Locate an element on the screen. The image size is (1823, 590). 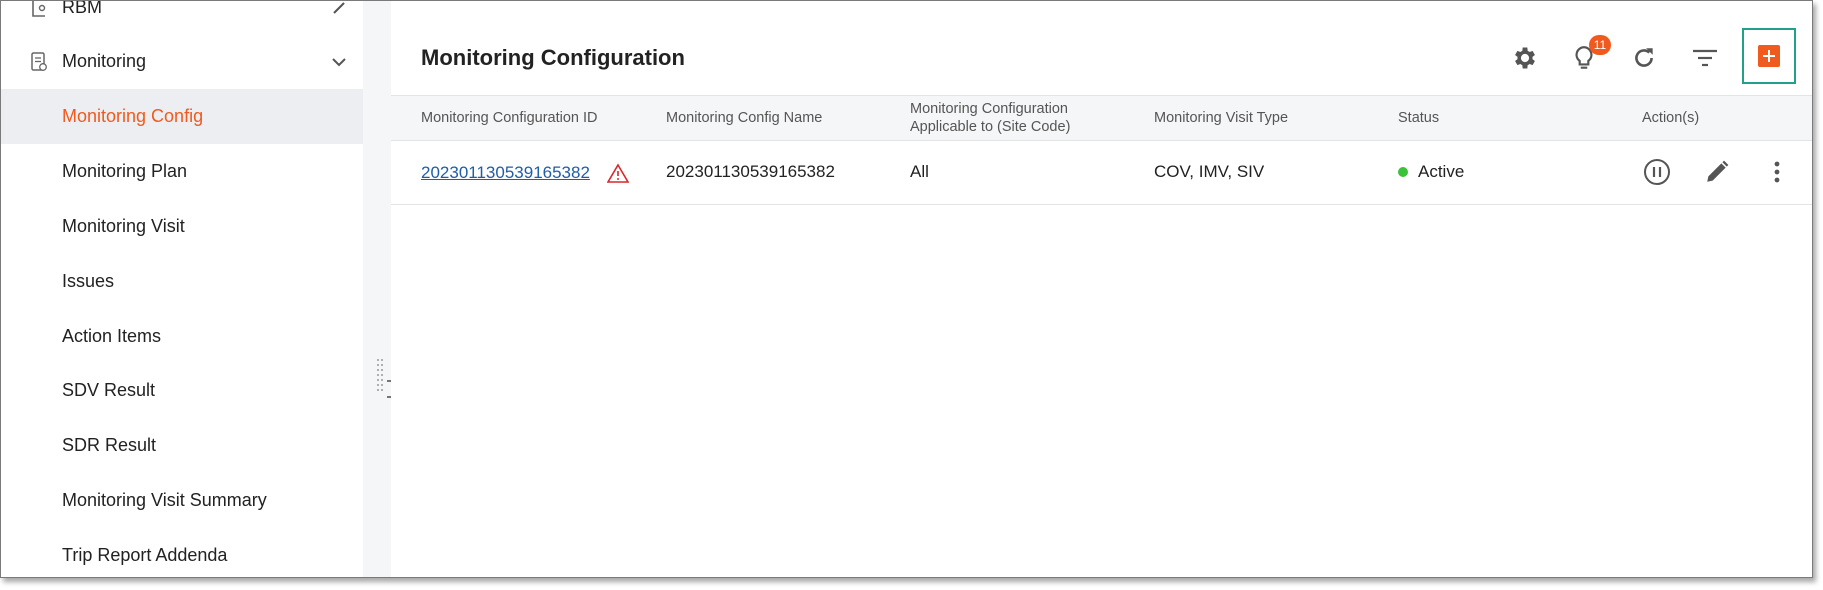
monitoring-doc-icon is located at coordinates (39, 61).